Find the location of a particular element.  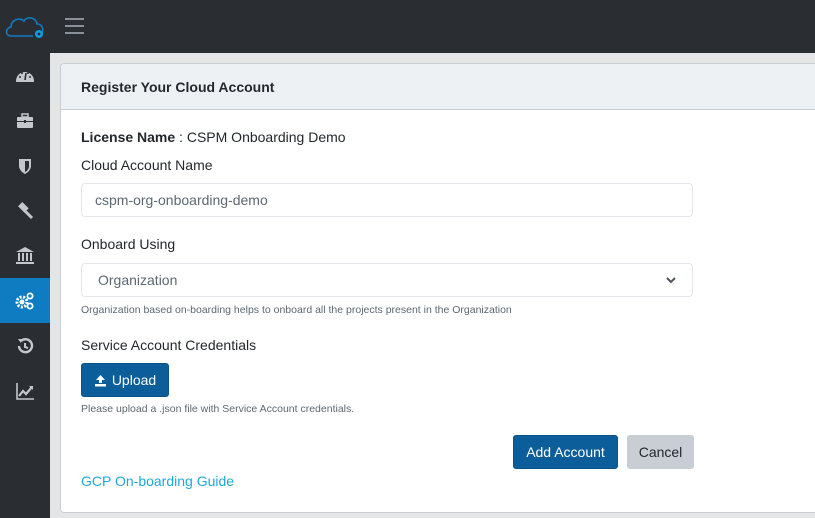

chevron-down-icon is located at coordinates (671, 280).